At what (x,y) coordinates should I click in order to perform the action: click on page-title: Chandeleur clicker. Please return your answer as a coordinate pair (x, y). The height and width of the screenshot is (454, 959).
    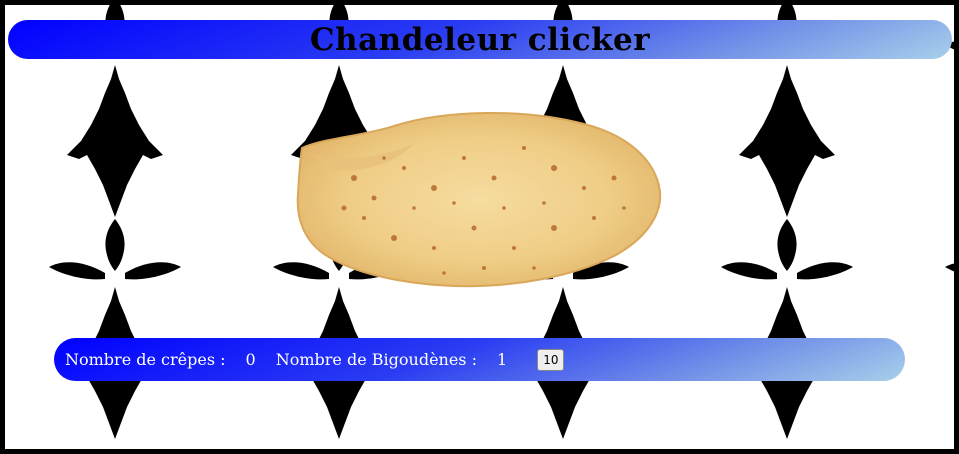
    Looking at the image, I should click on (480, 39).